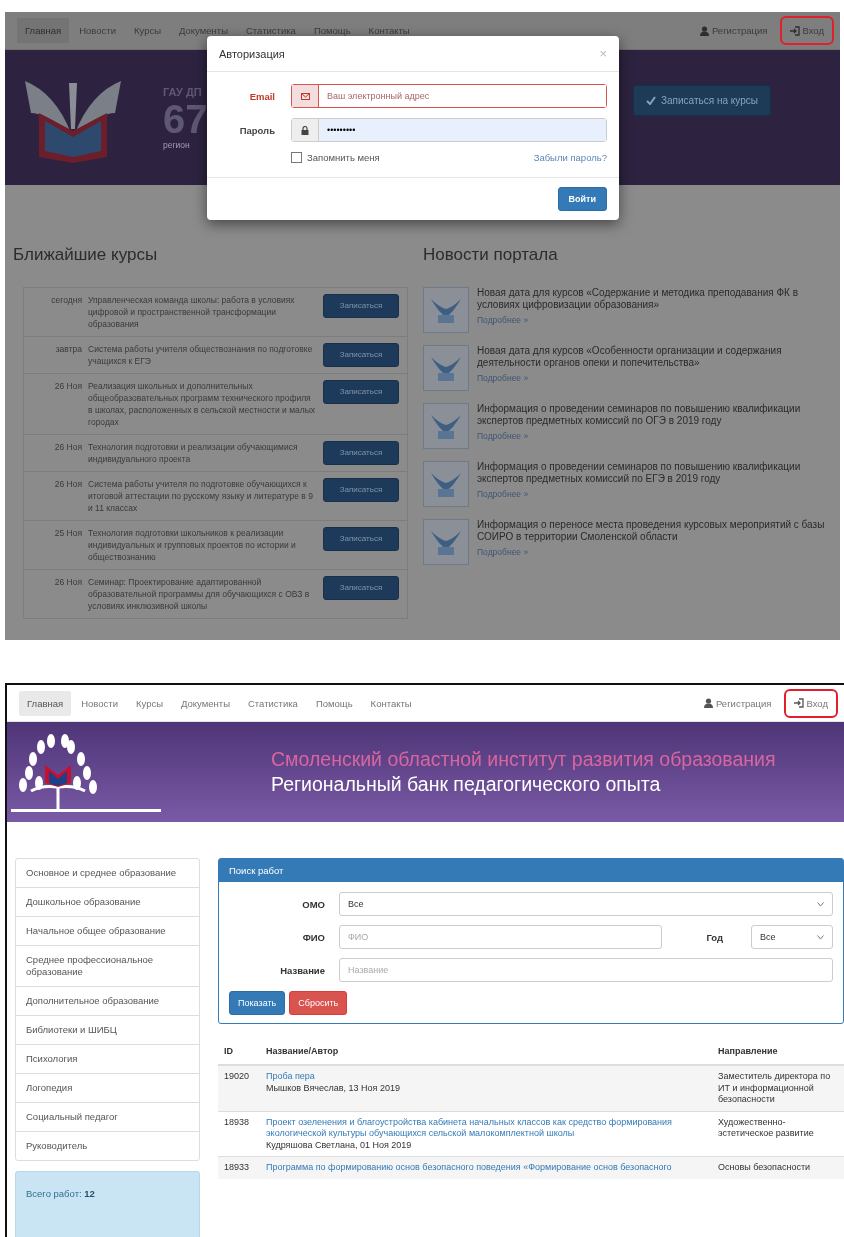 This screenshot has height=1237, width=844. Describe the element at coordinates (639, 414) in the screenshot. I see `news-title: Информация о проведении семинаров по повышению квалификации экспертов предметных комиссий по ОГЭ в 2019 году` at that location.